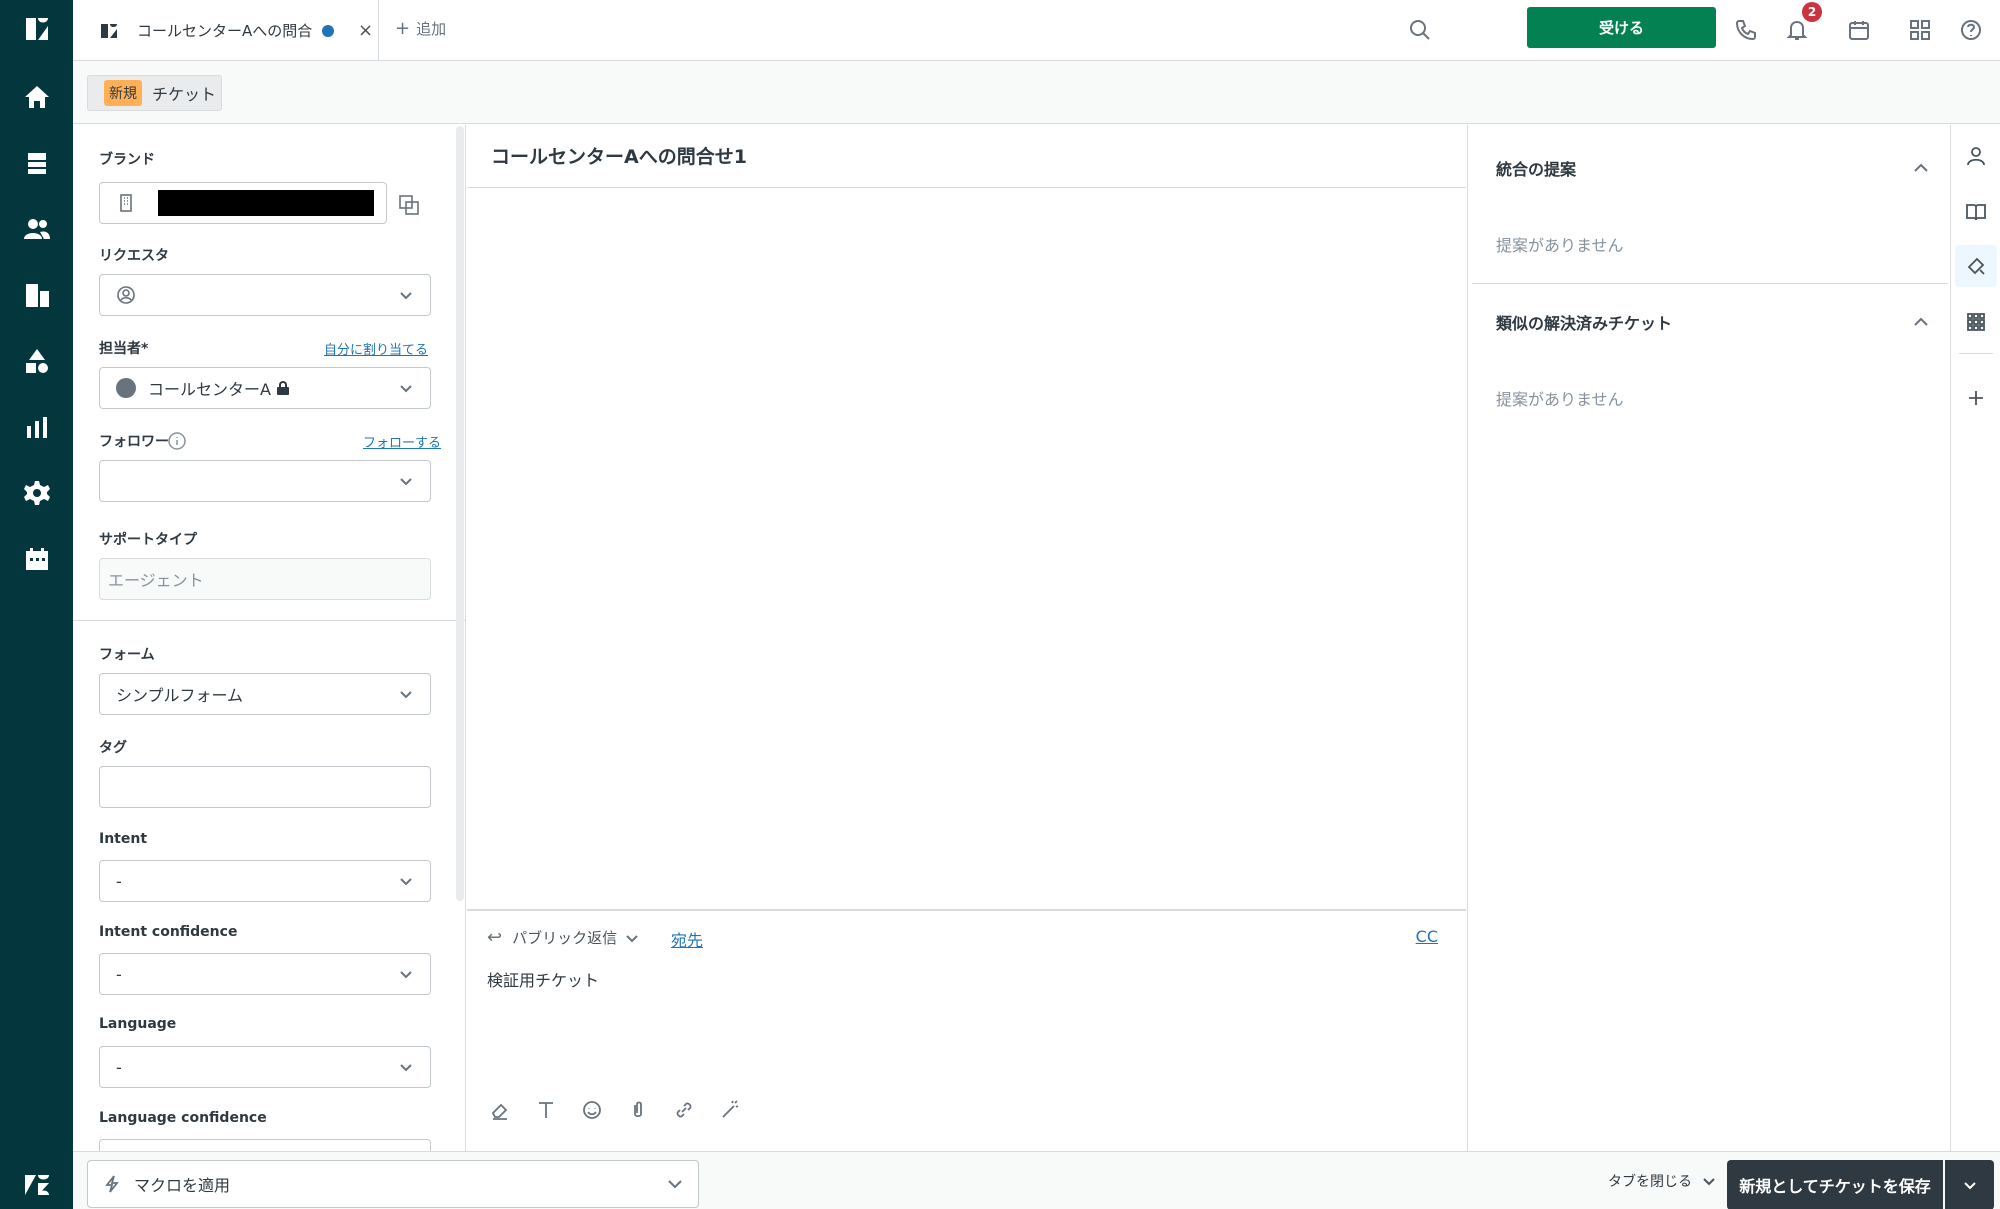  Describe the element at coordinates (123, 839) in the screenshot. I see `intent-label: Intent` at that location.